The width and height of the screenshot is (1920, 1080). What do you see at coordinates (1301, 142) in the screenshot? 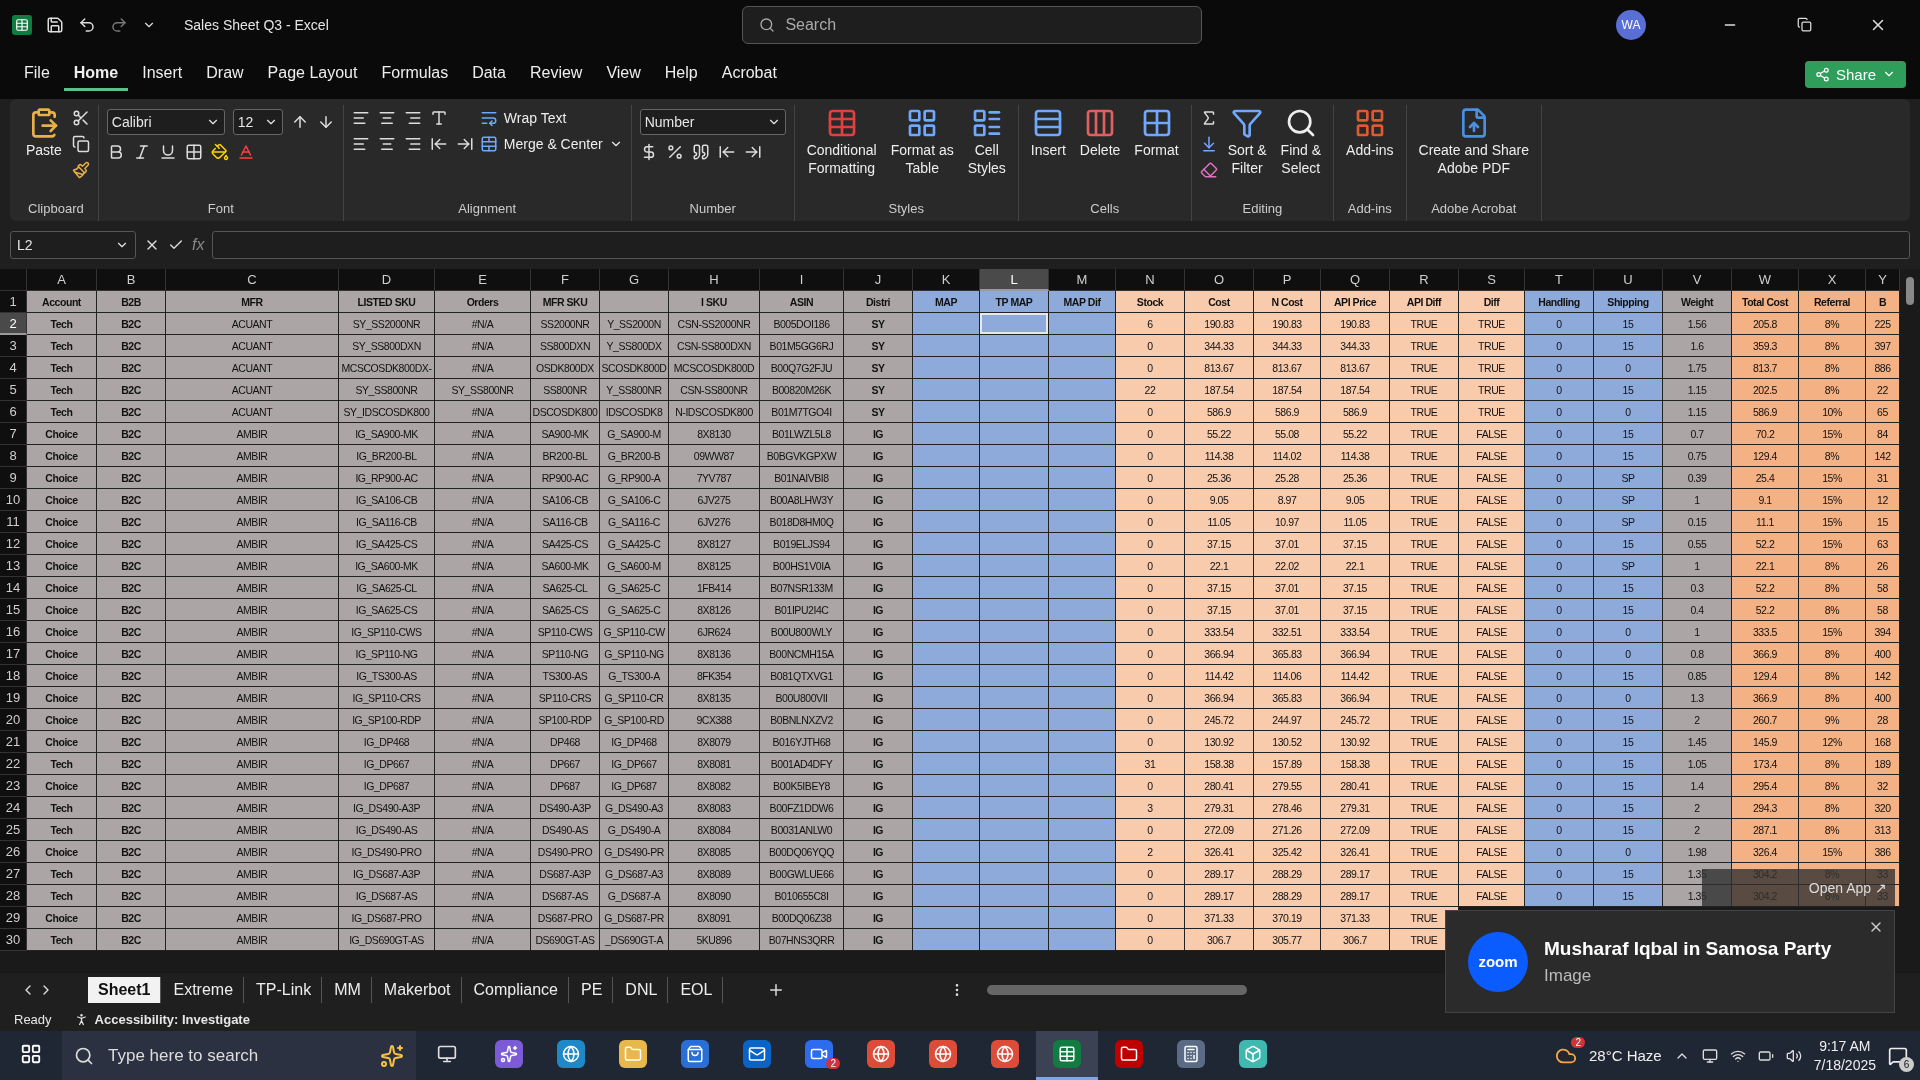
I see `find-select-button: Find & Select` at bounding box center [1301, 142].